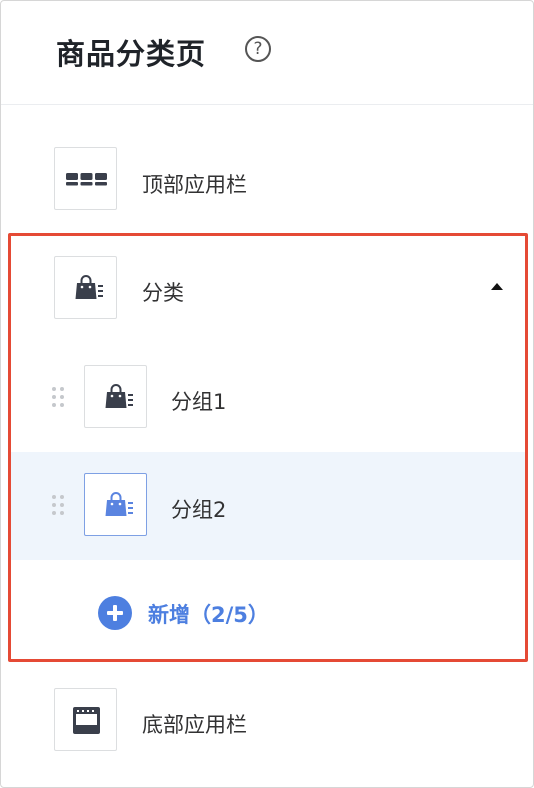  Describe the element at coordinates (267, 506) in the screenshot. I see `group-item-2: 分组2` at that location.